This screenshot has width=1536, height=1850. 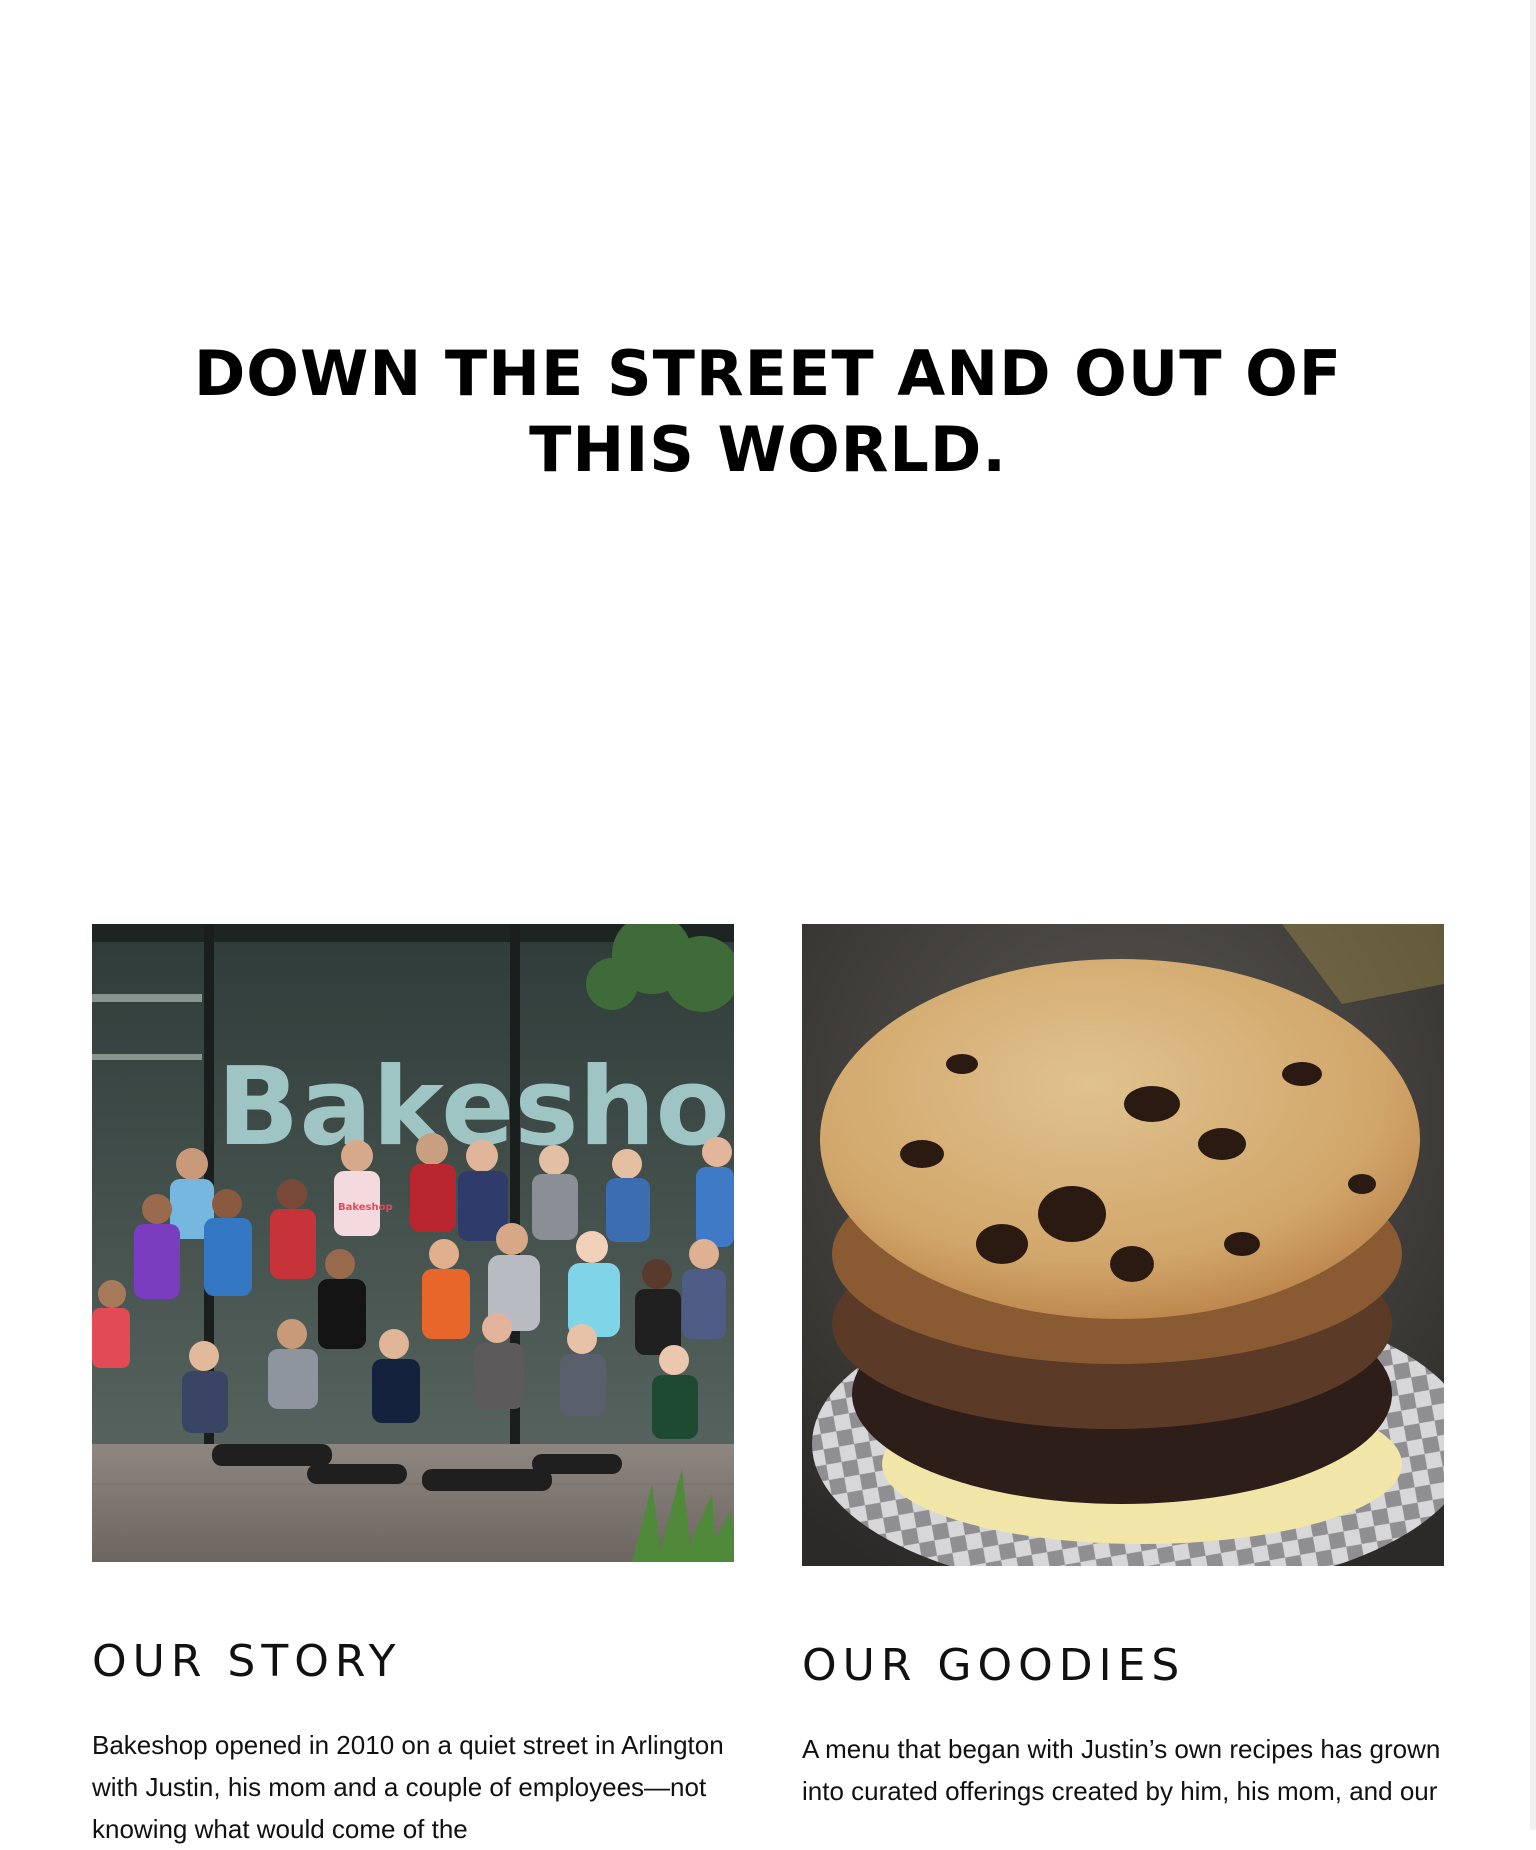 What do you see at coordinates (413, 1243) in the screenshot?
I see `team-photo: Bakeshop` at bounding box center [413, 1243].